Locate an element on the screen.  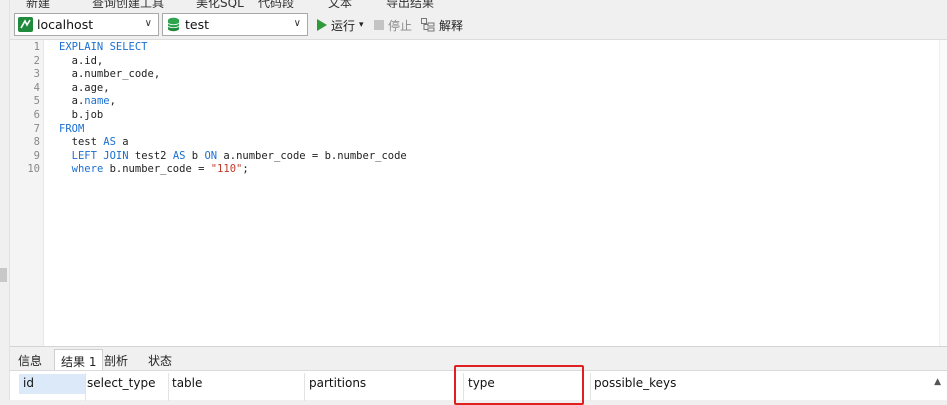
query-builder-button: 查询创建工具 is located at coordinates (128, 4).